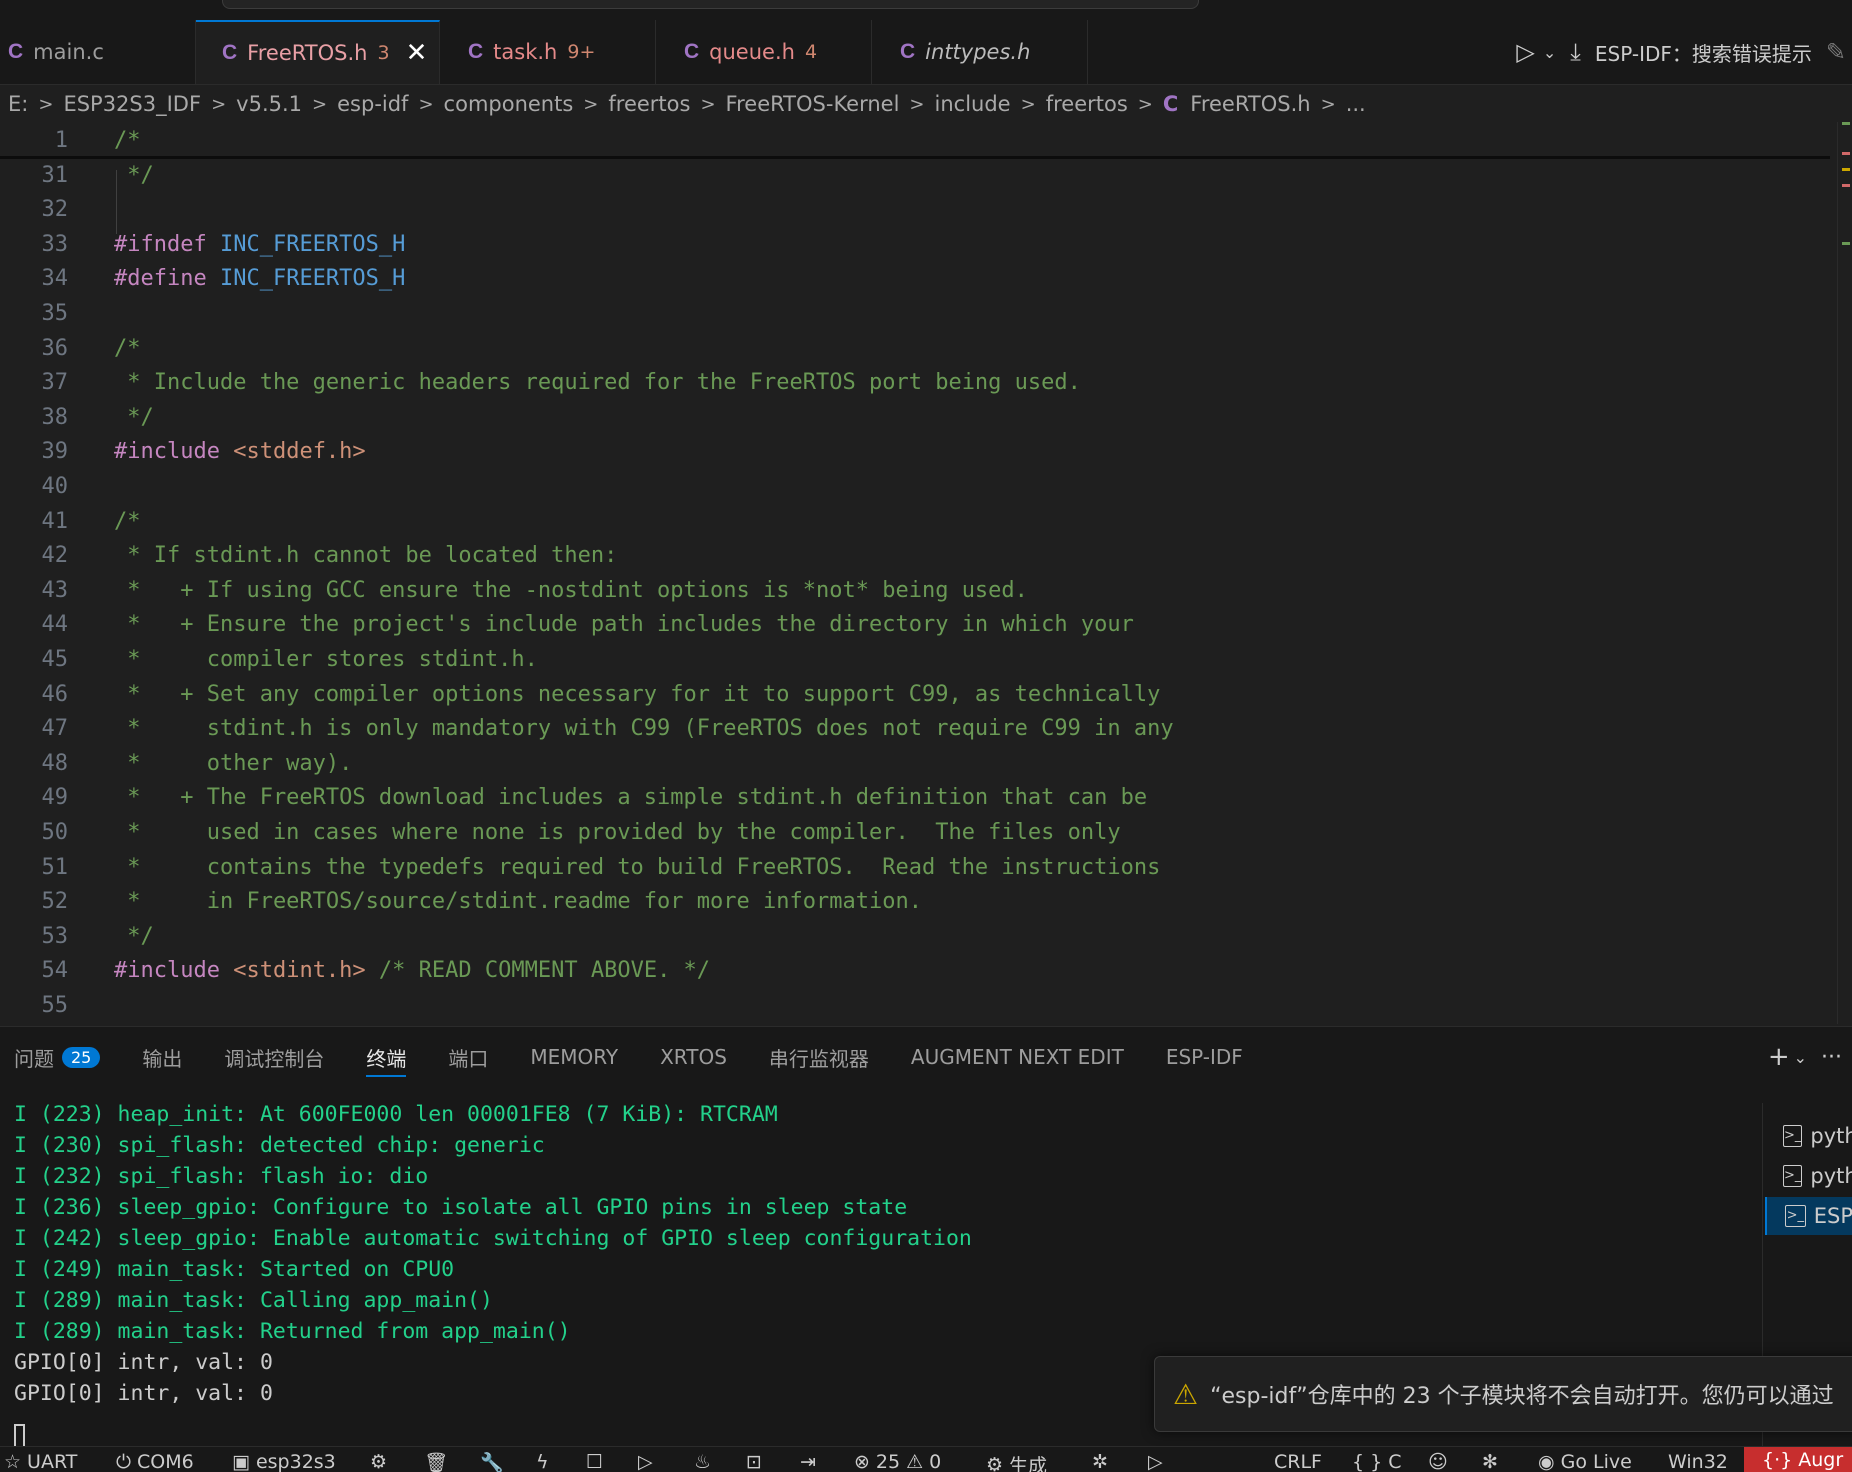 The height and width of the screenshot is (1472, 1852). I want to click on wrench-icon: 🔧, so click(492, 1461).